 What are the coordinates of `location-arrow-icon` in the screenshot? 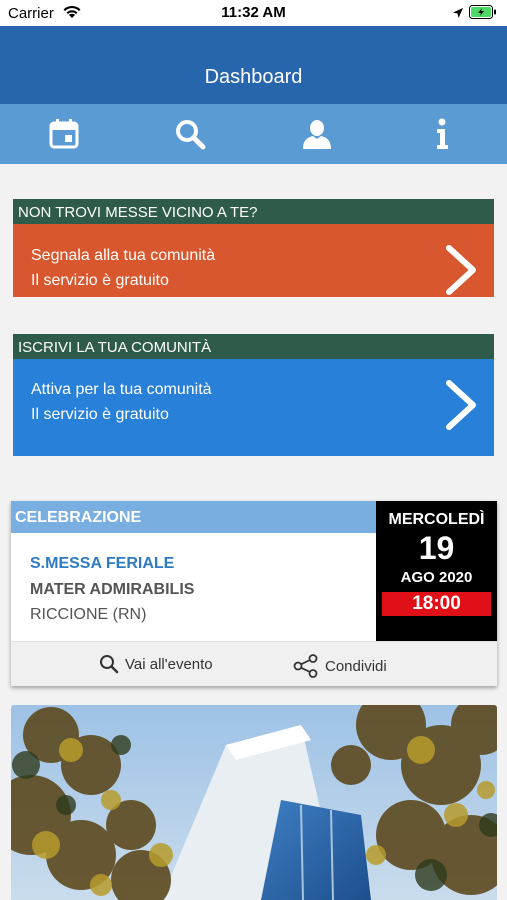 It's located at (458, 15).